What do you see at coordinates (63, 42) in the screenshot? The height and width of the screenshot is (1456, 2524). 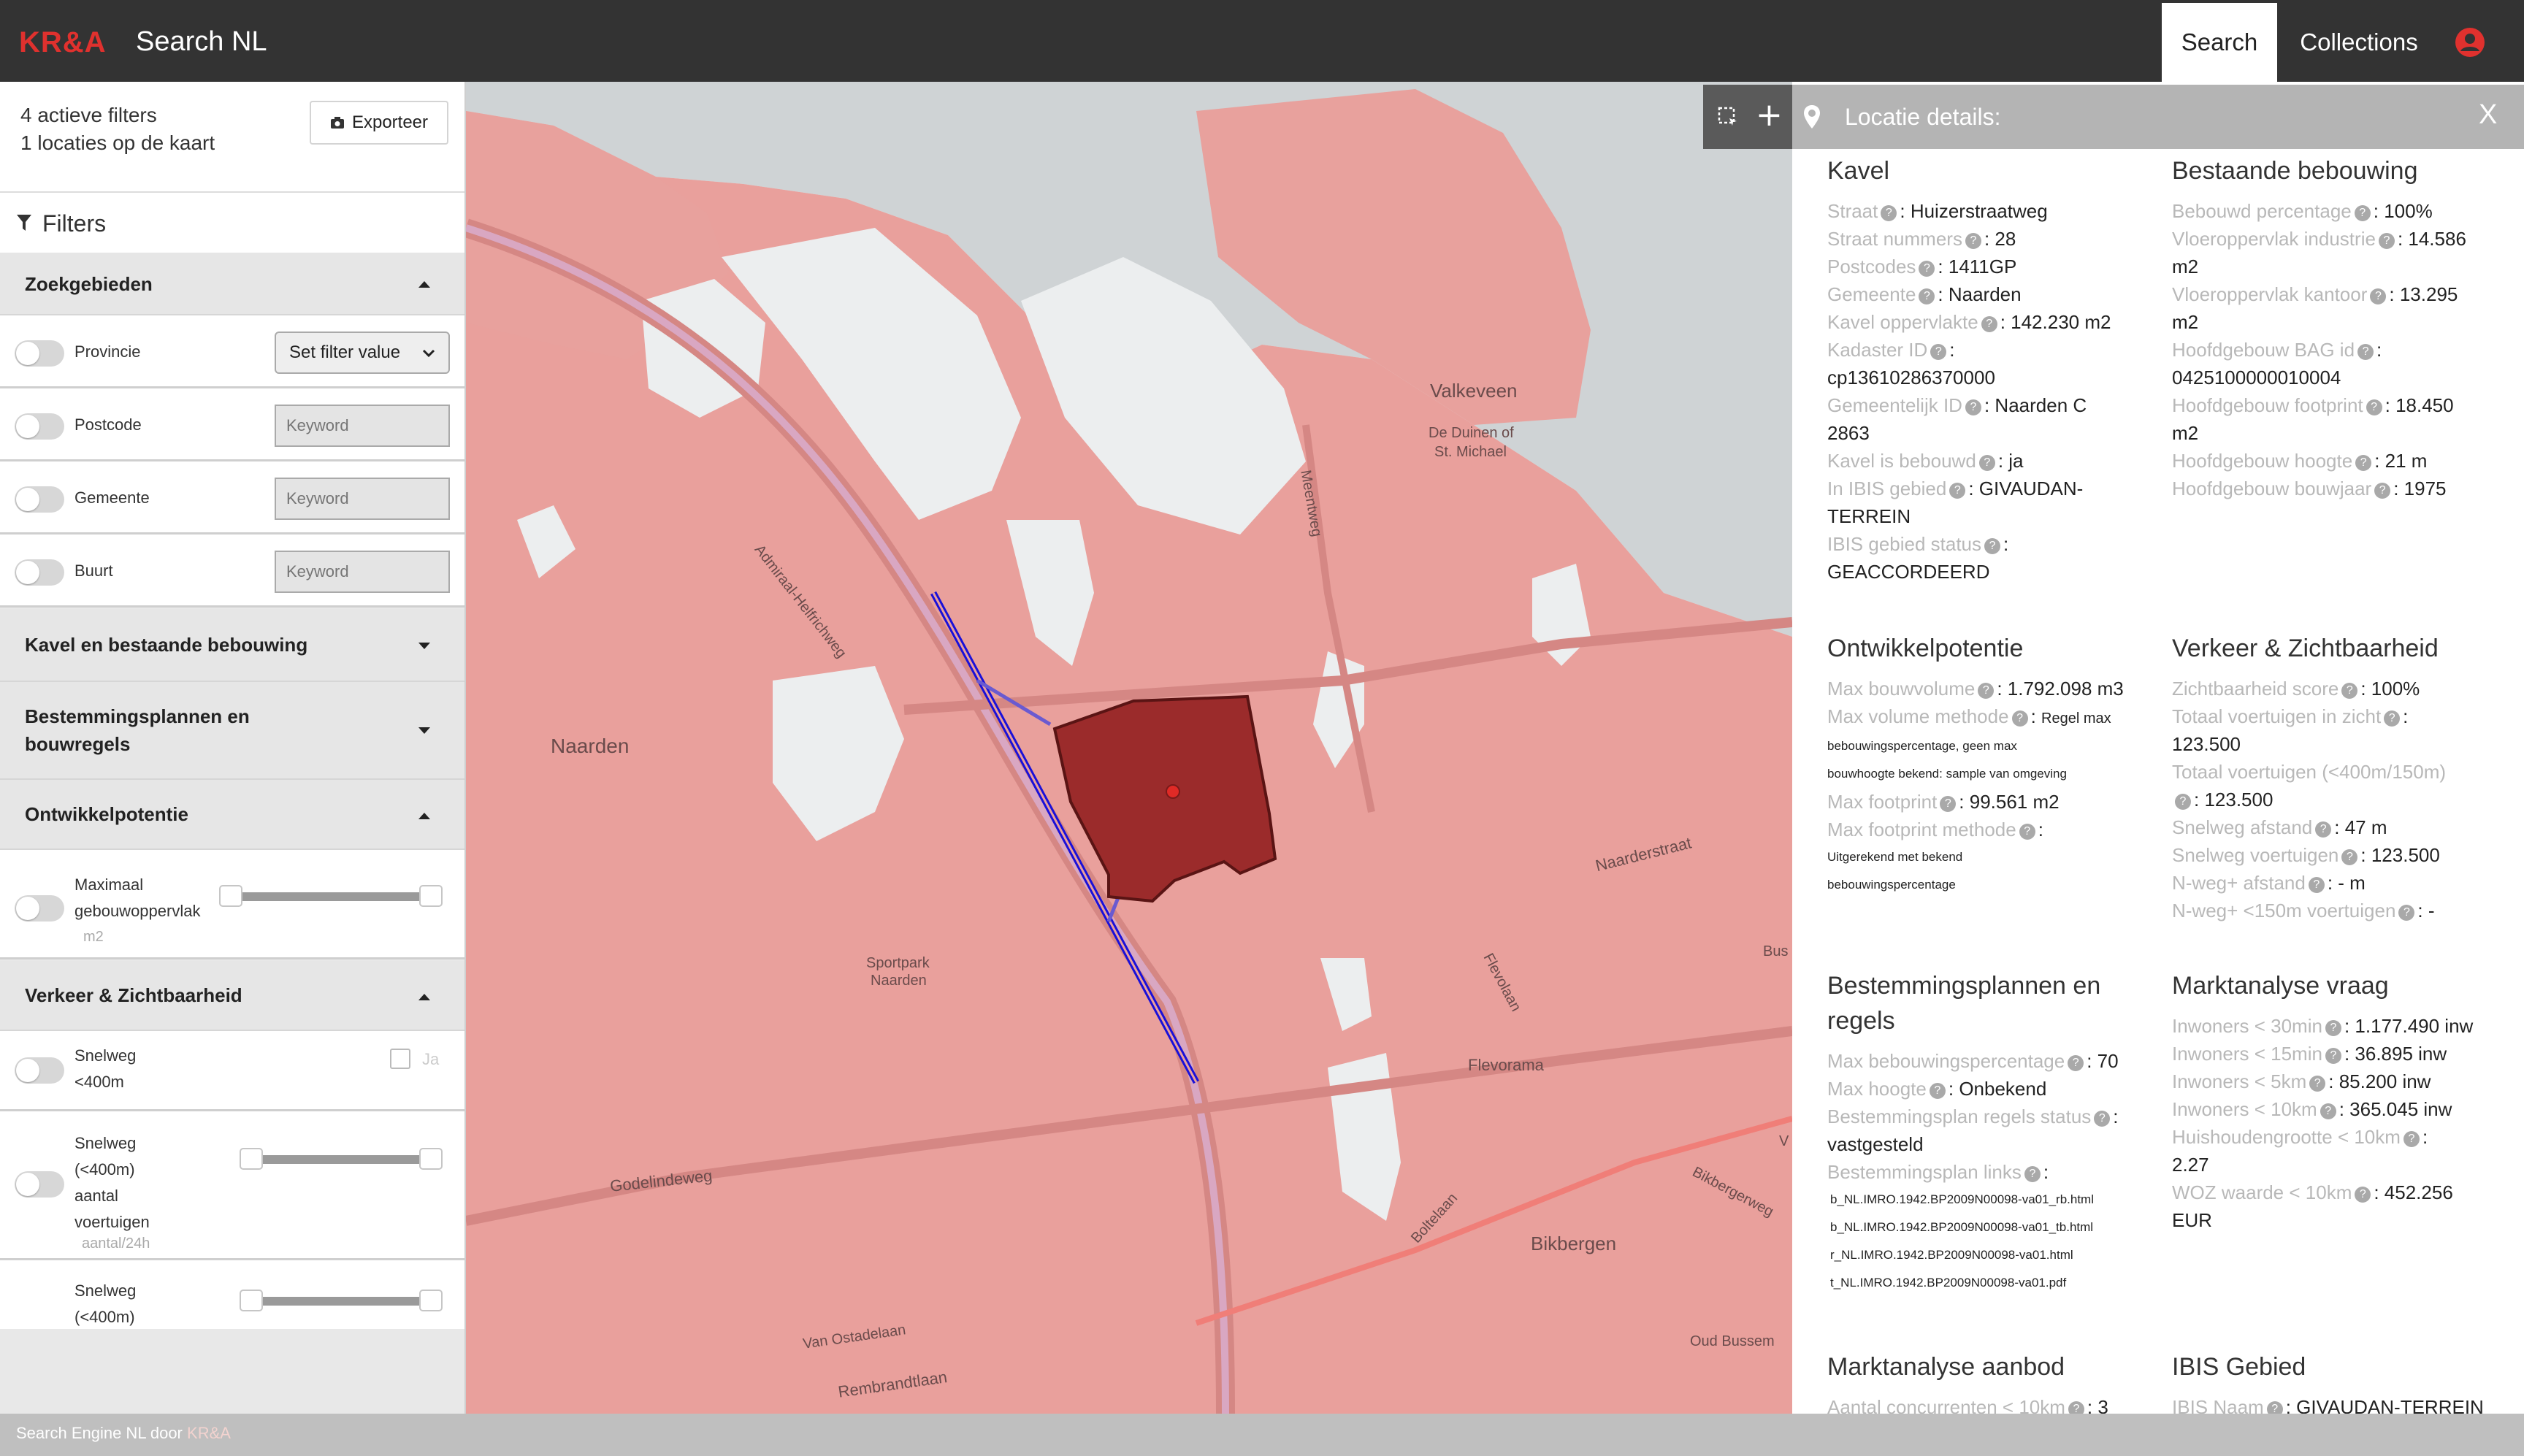 I see `brand-logo: KR&A` at bounding box center [63, 42].